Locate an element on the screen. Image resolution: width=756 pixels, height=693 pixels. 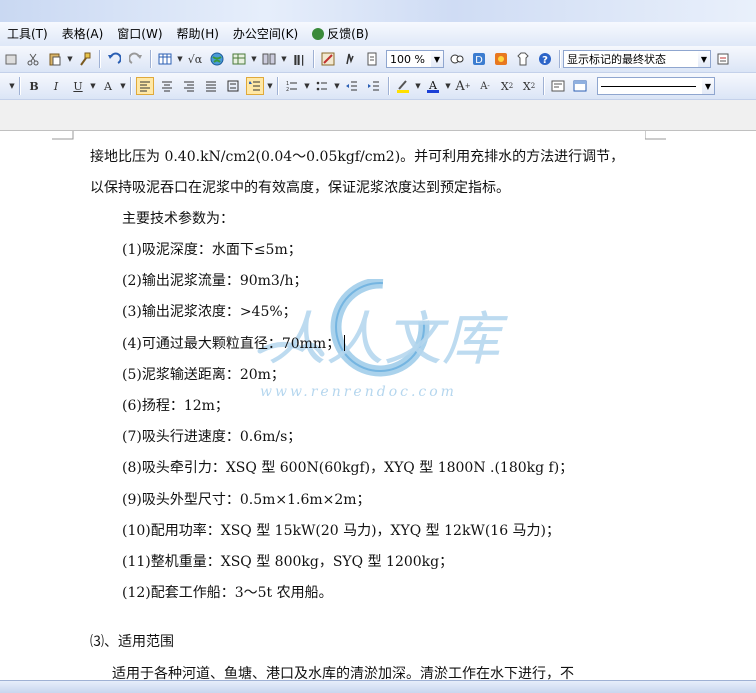
spreadsheet-icon is located at coordinates (239, 59).